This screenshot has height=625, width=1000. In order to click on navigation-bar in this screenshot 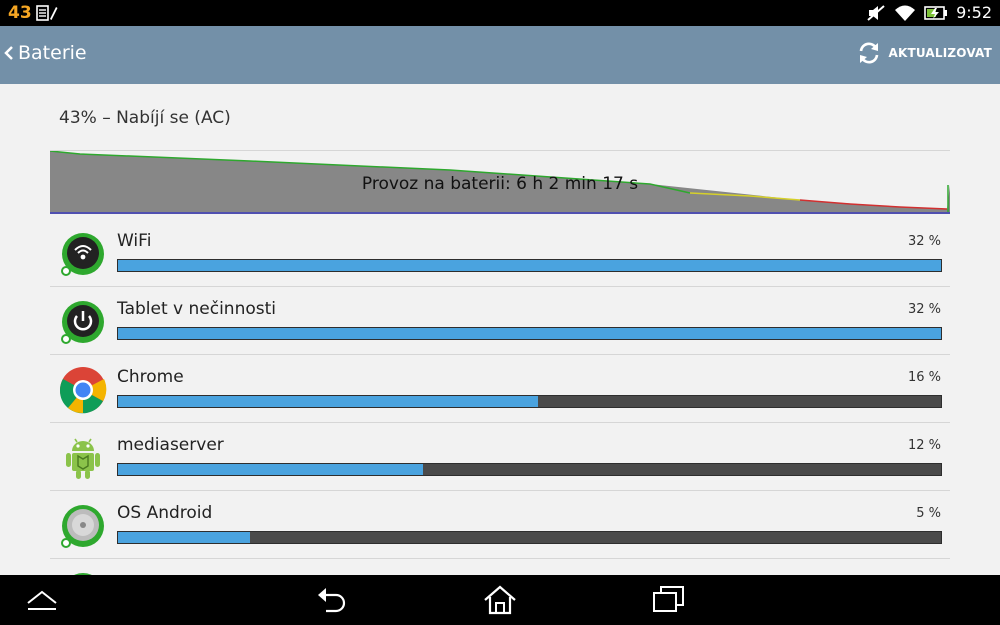, I will do `click(500, 600)`.